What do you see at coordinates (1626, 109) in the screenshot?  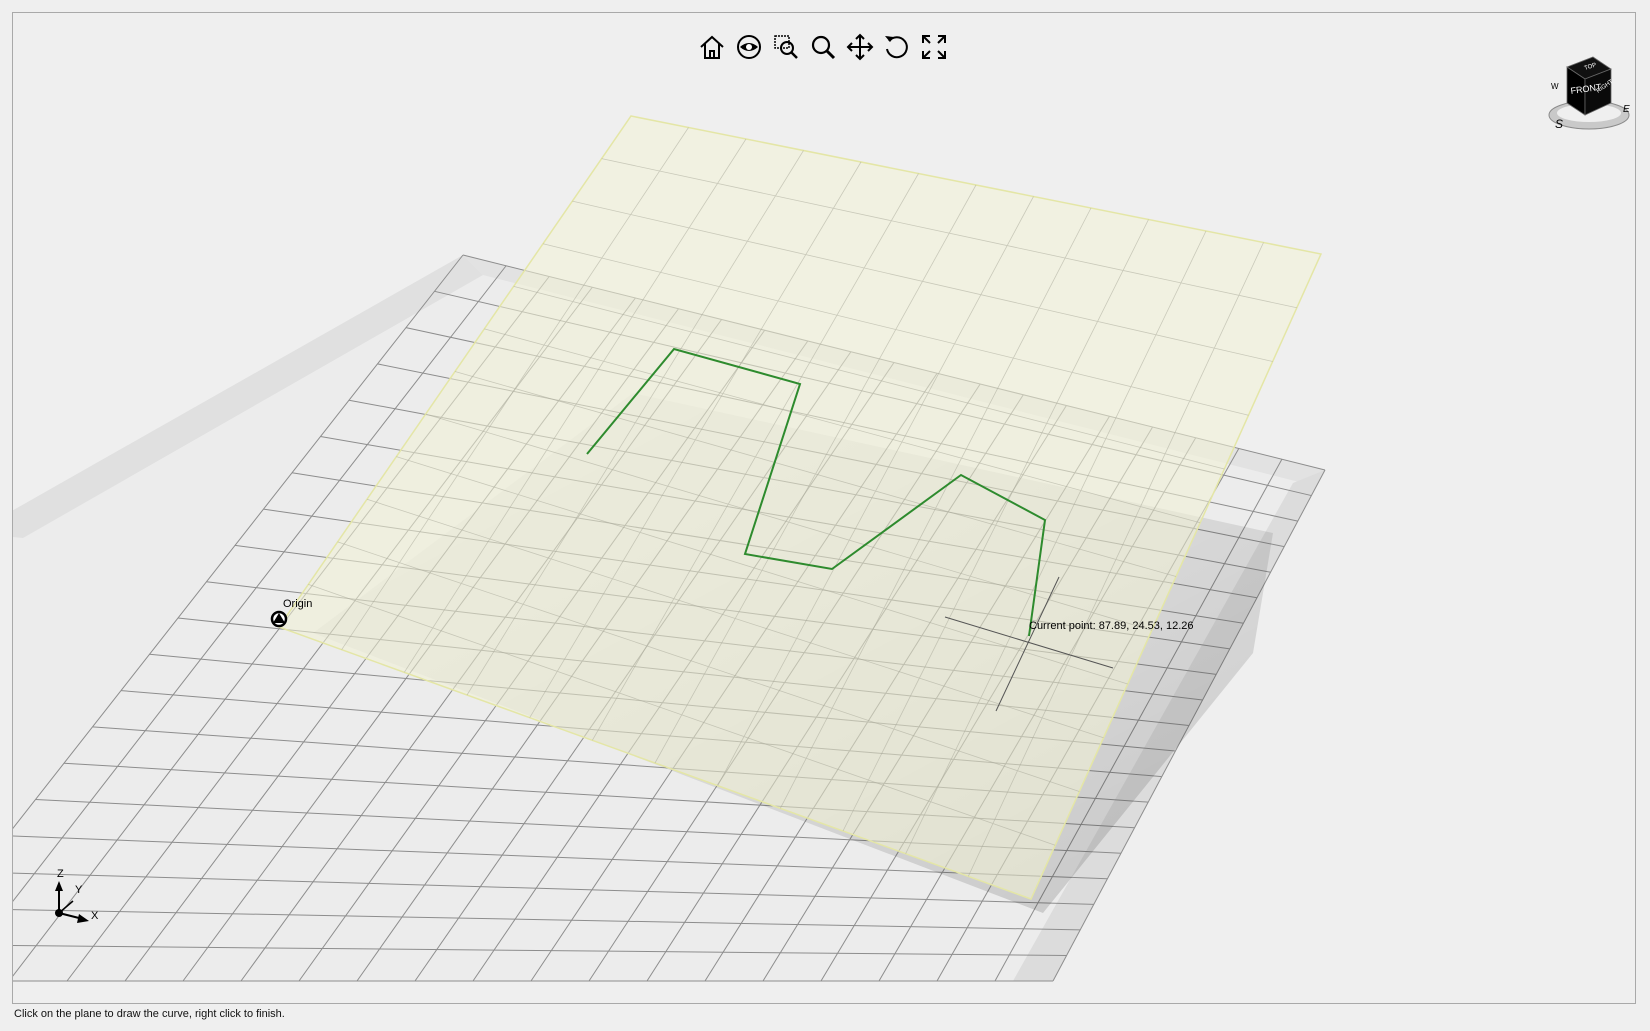 I see `compass-east: E` at bounding box center [1626, 109].